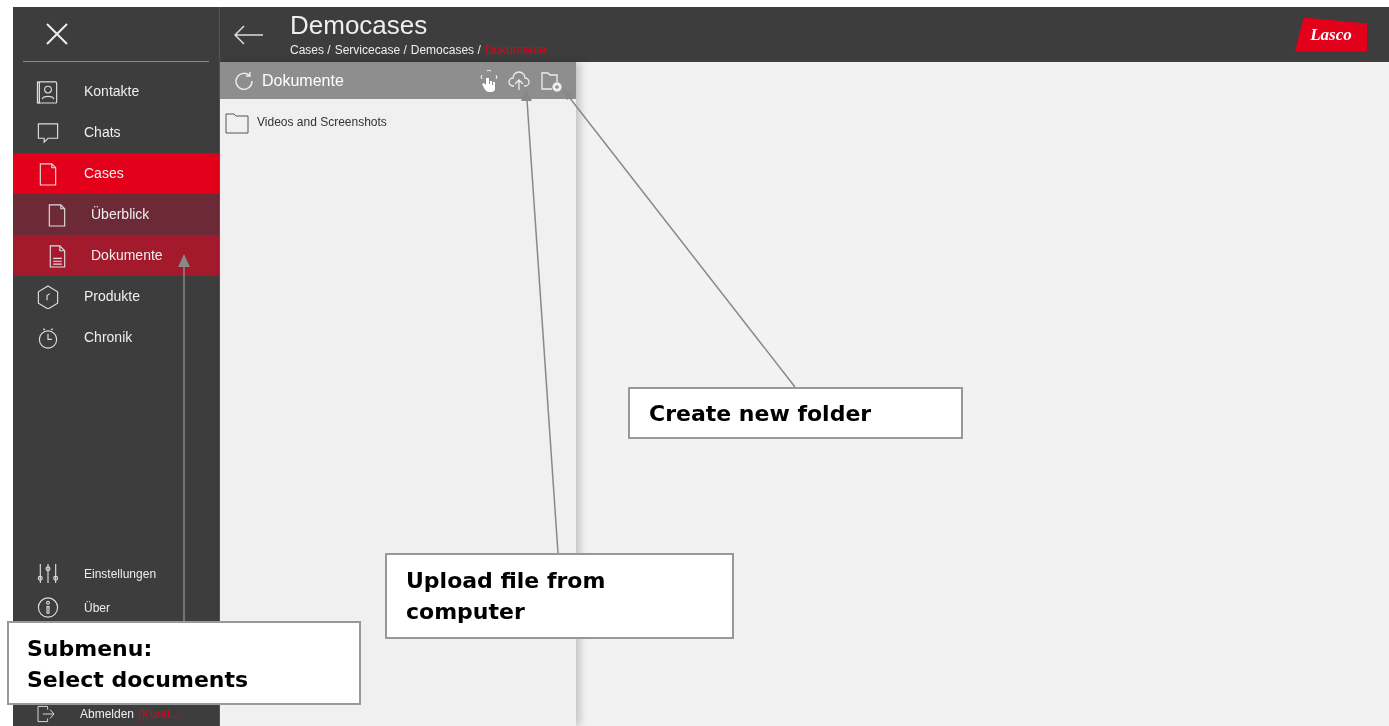 This screenshot has height=726, width=1389. What do you see at coordinates (48, 337) in the screenshot?
I see `stopwatch-icon` at bounding box center [48, 337].